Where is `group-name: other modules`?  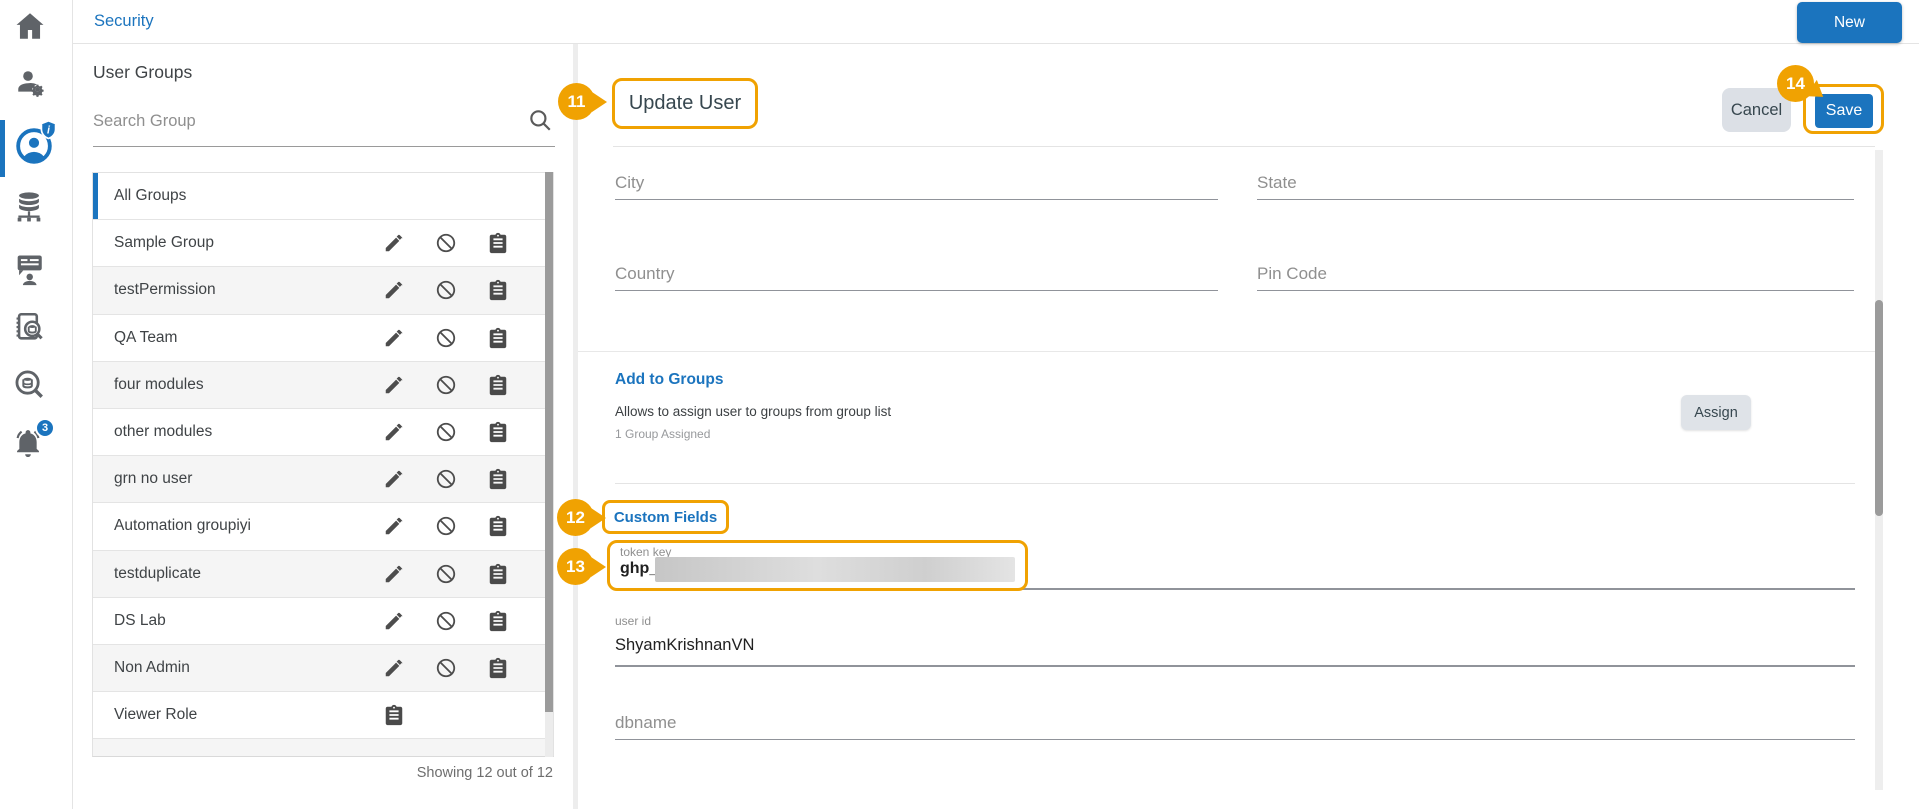 group-name: other modules is located at coordinates (163, 431).